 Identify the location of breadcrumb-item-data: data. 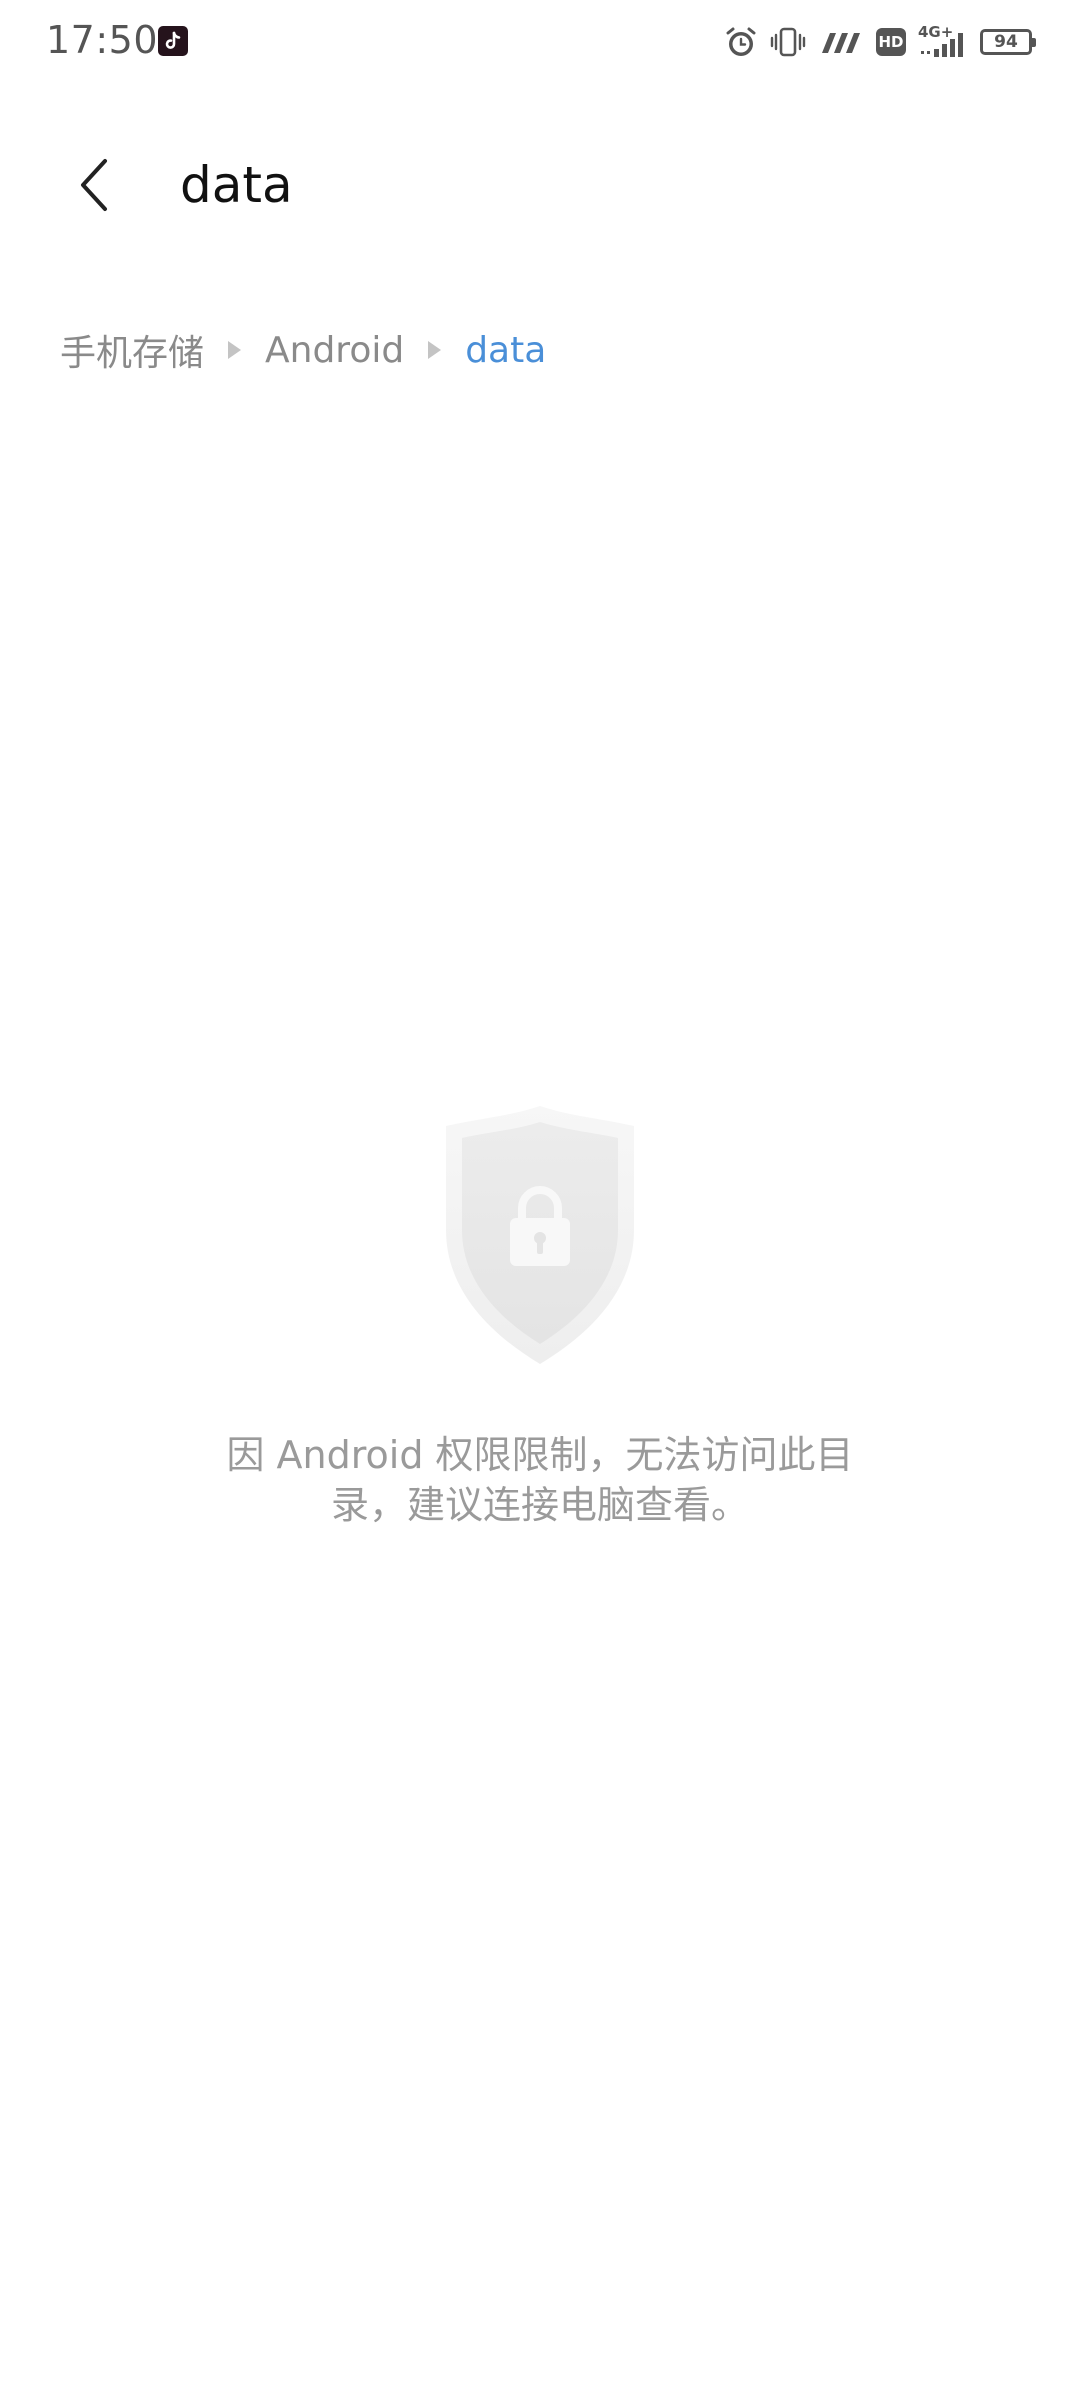
(505, 350).